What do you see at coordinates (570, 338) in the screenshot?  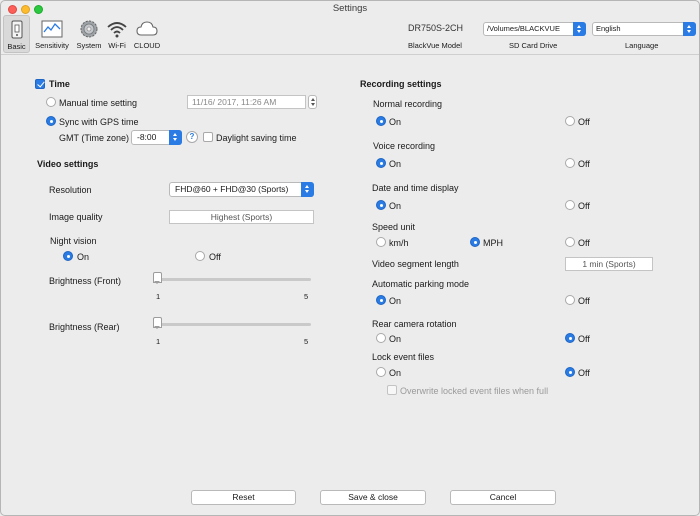 I see `rear-rotation-off-radio` at bounding box center [570, 338].